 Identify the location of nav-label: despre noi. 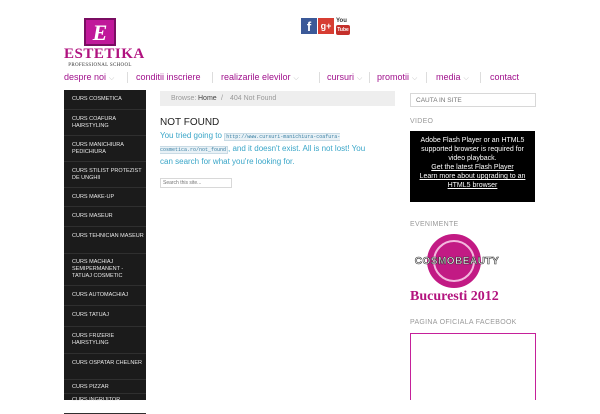
(85, 77).